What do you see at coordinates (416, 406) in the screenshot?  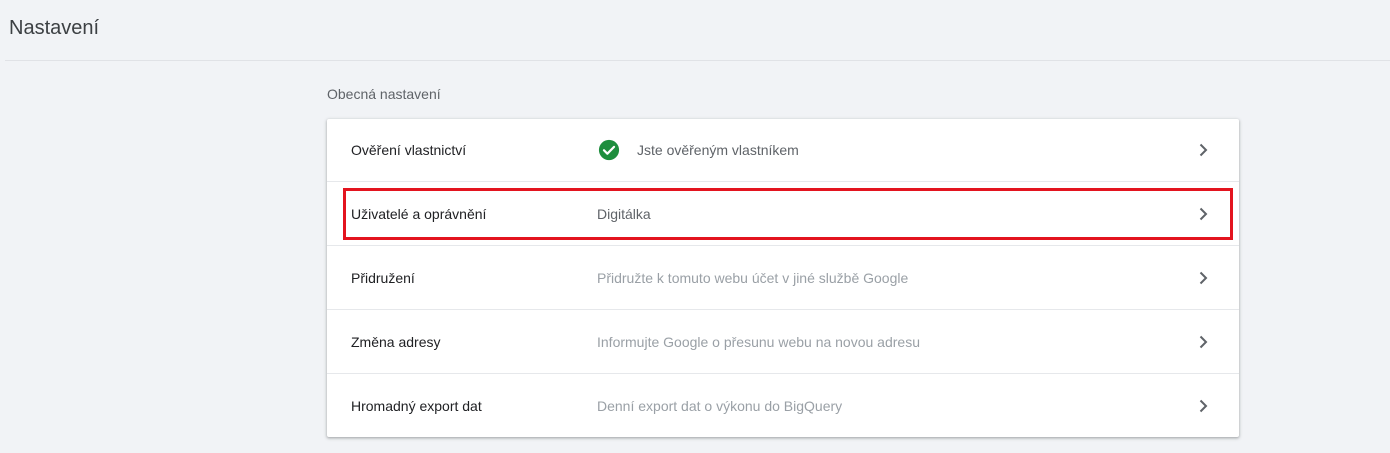 I see `row-label: Hromadný export dat` at bounding box center [416, 406].